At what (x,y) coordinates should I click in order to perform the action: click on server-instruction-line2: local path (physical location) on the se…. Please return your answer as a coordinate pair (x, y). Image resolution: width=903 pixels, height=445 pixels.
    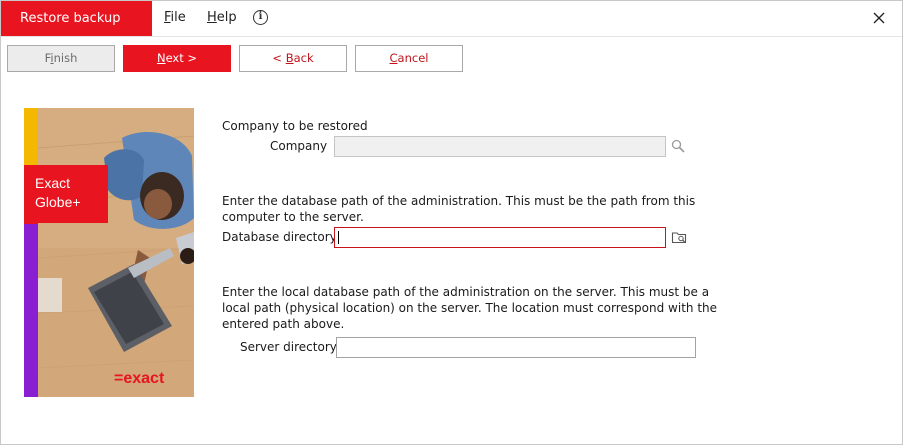
    Looking at the image, I should click on (470, 308).